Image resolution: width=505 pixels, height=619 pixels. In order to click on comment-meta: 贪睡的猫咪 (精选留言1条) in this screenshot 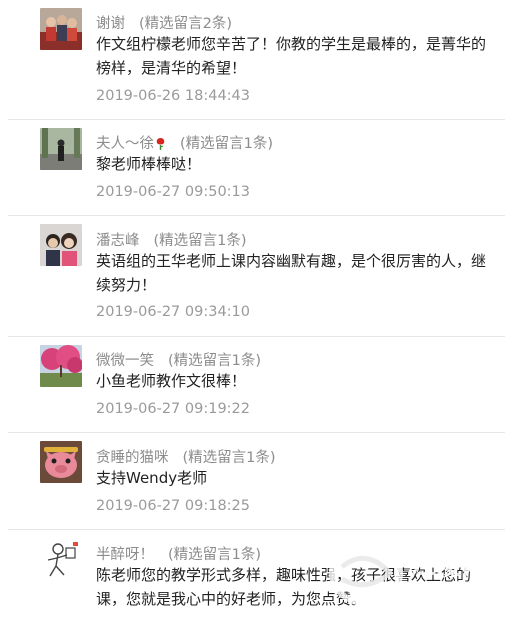, I will do `click(186, 456)`.